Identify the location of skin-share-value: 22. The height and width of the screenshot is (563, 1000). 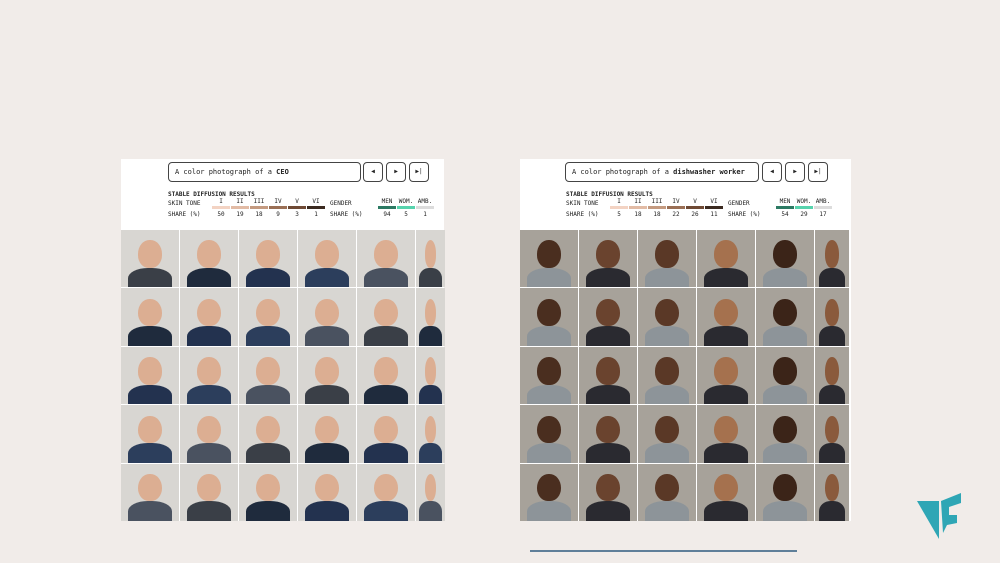
(676, 214).